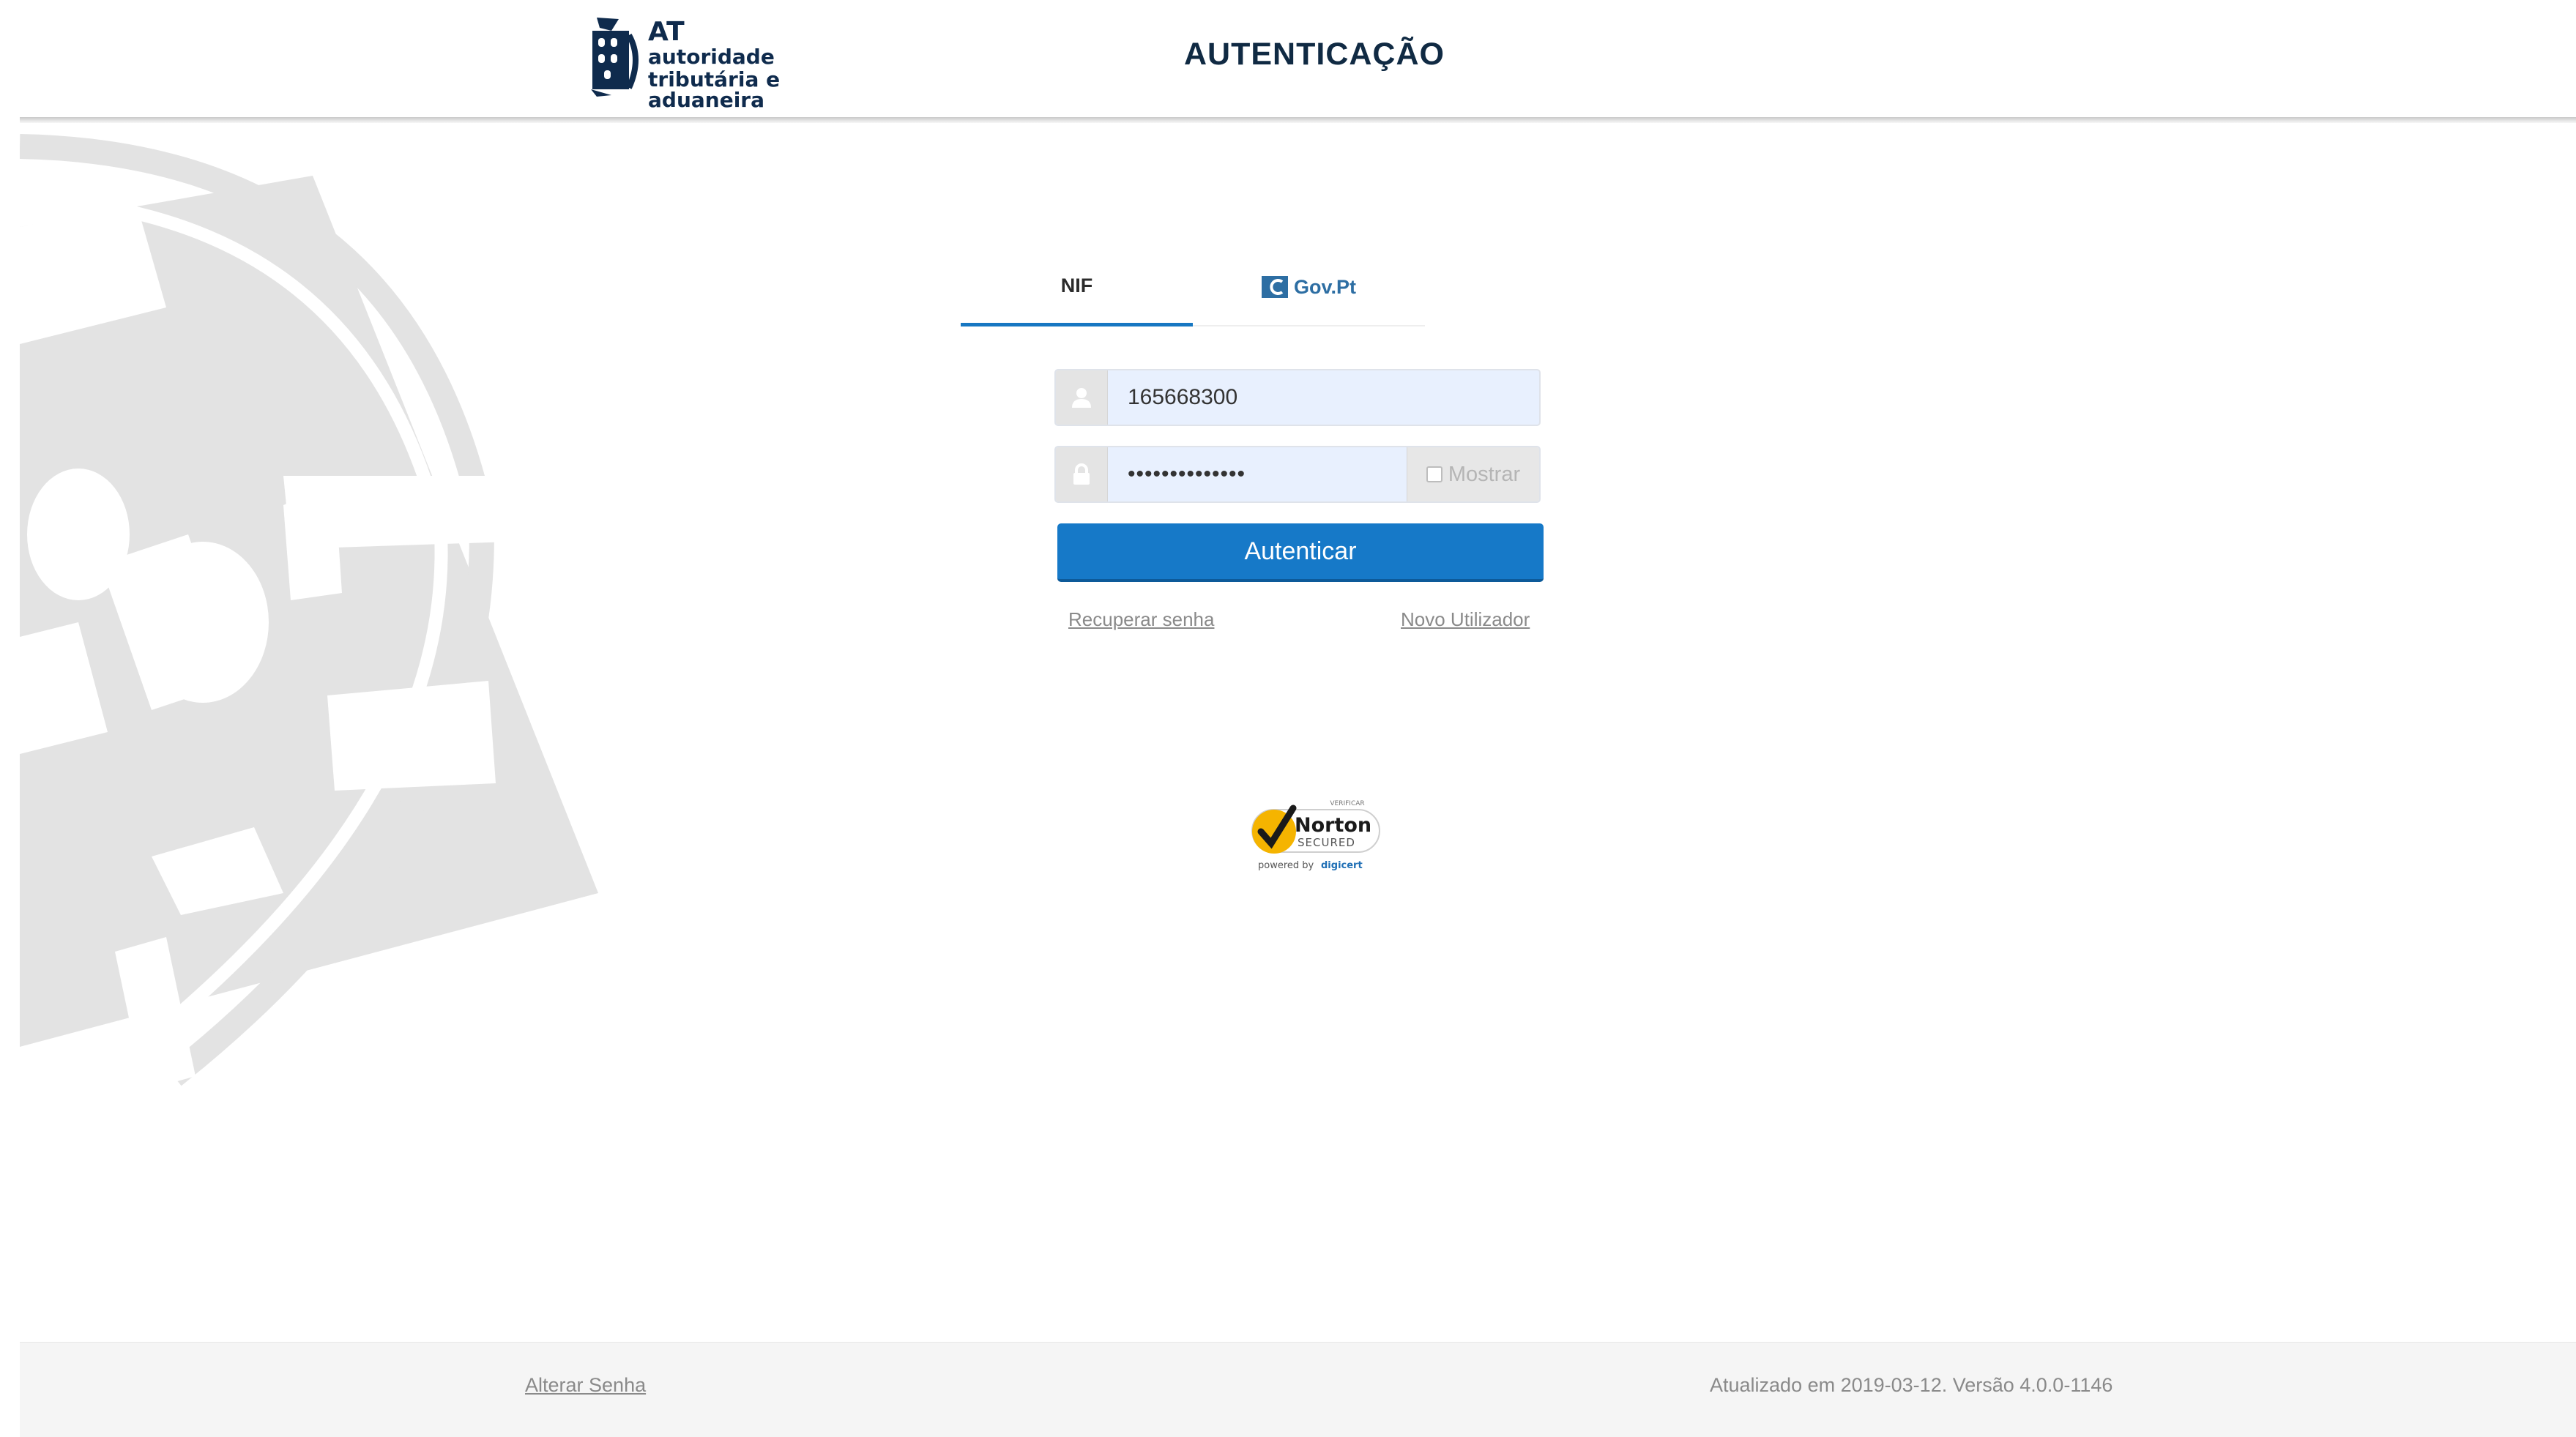 The height and width of the screenshot is (1437, 2576). Describe the element at coordinates (585, 1385) in the screenshot. I see `change-password-link: Alterar Senha` at that location.